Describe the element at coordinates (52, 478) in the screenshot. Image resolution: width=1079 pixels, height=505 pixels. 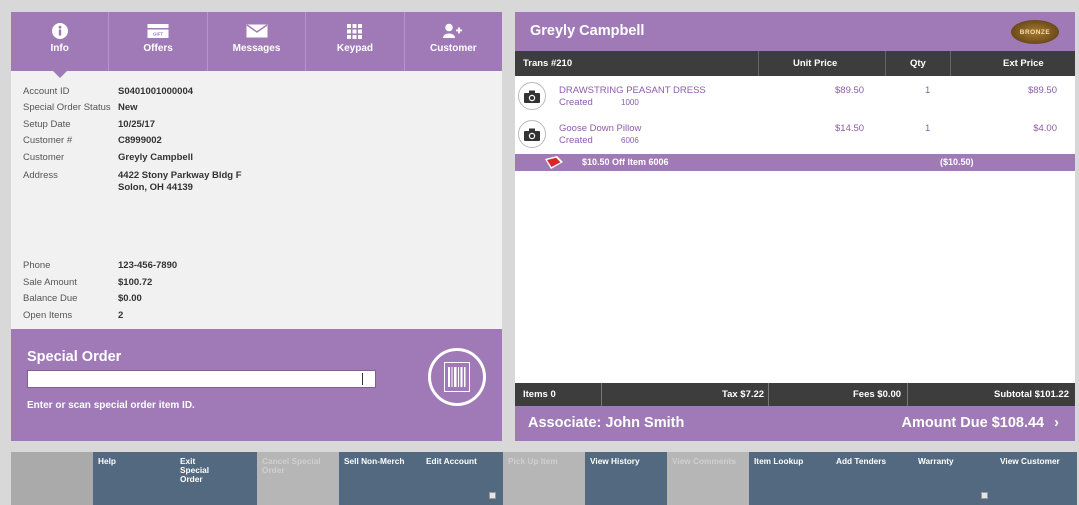
I see `toolbar-blank-button` at that location.